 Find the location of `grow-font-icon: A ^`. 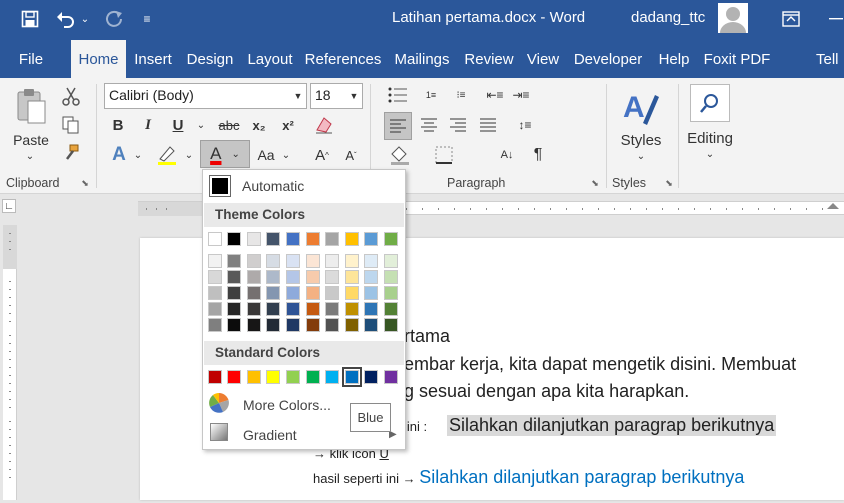

grow-font-icon: A ^ is located at coordinates (322, 155).